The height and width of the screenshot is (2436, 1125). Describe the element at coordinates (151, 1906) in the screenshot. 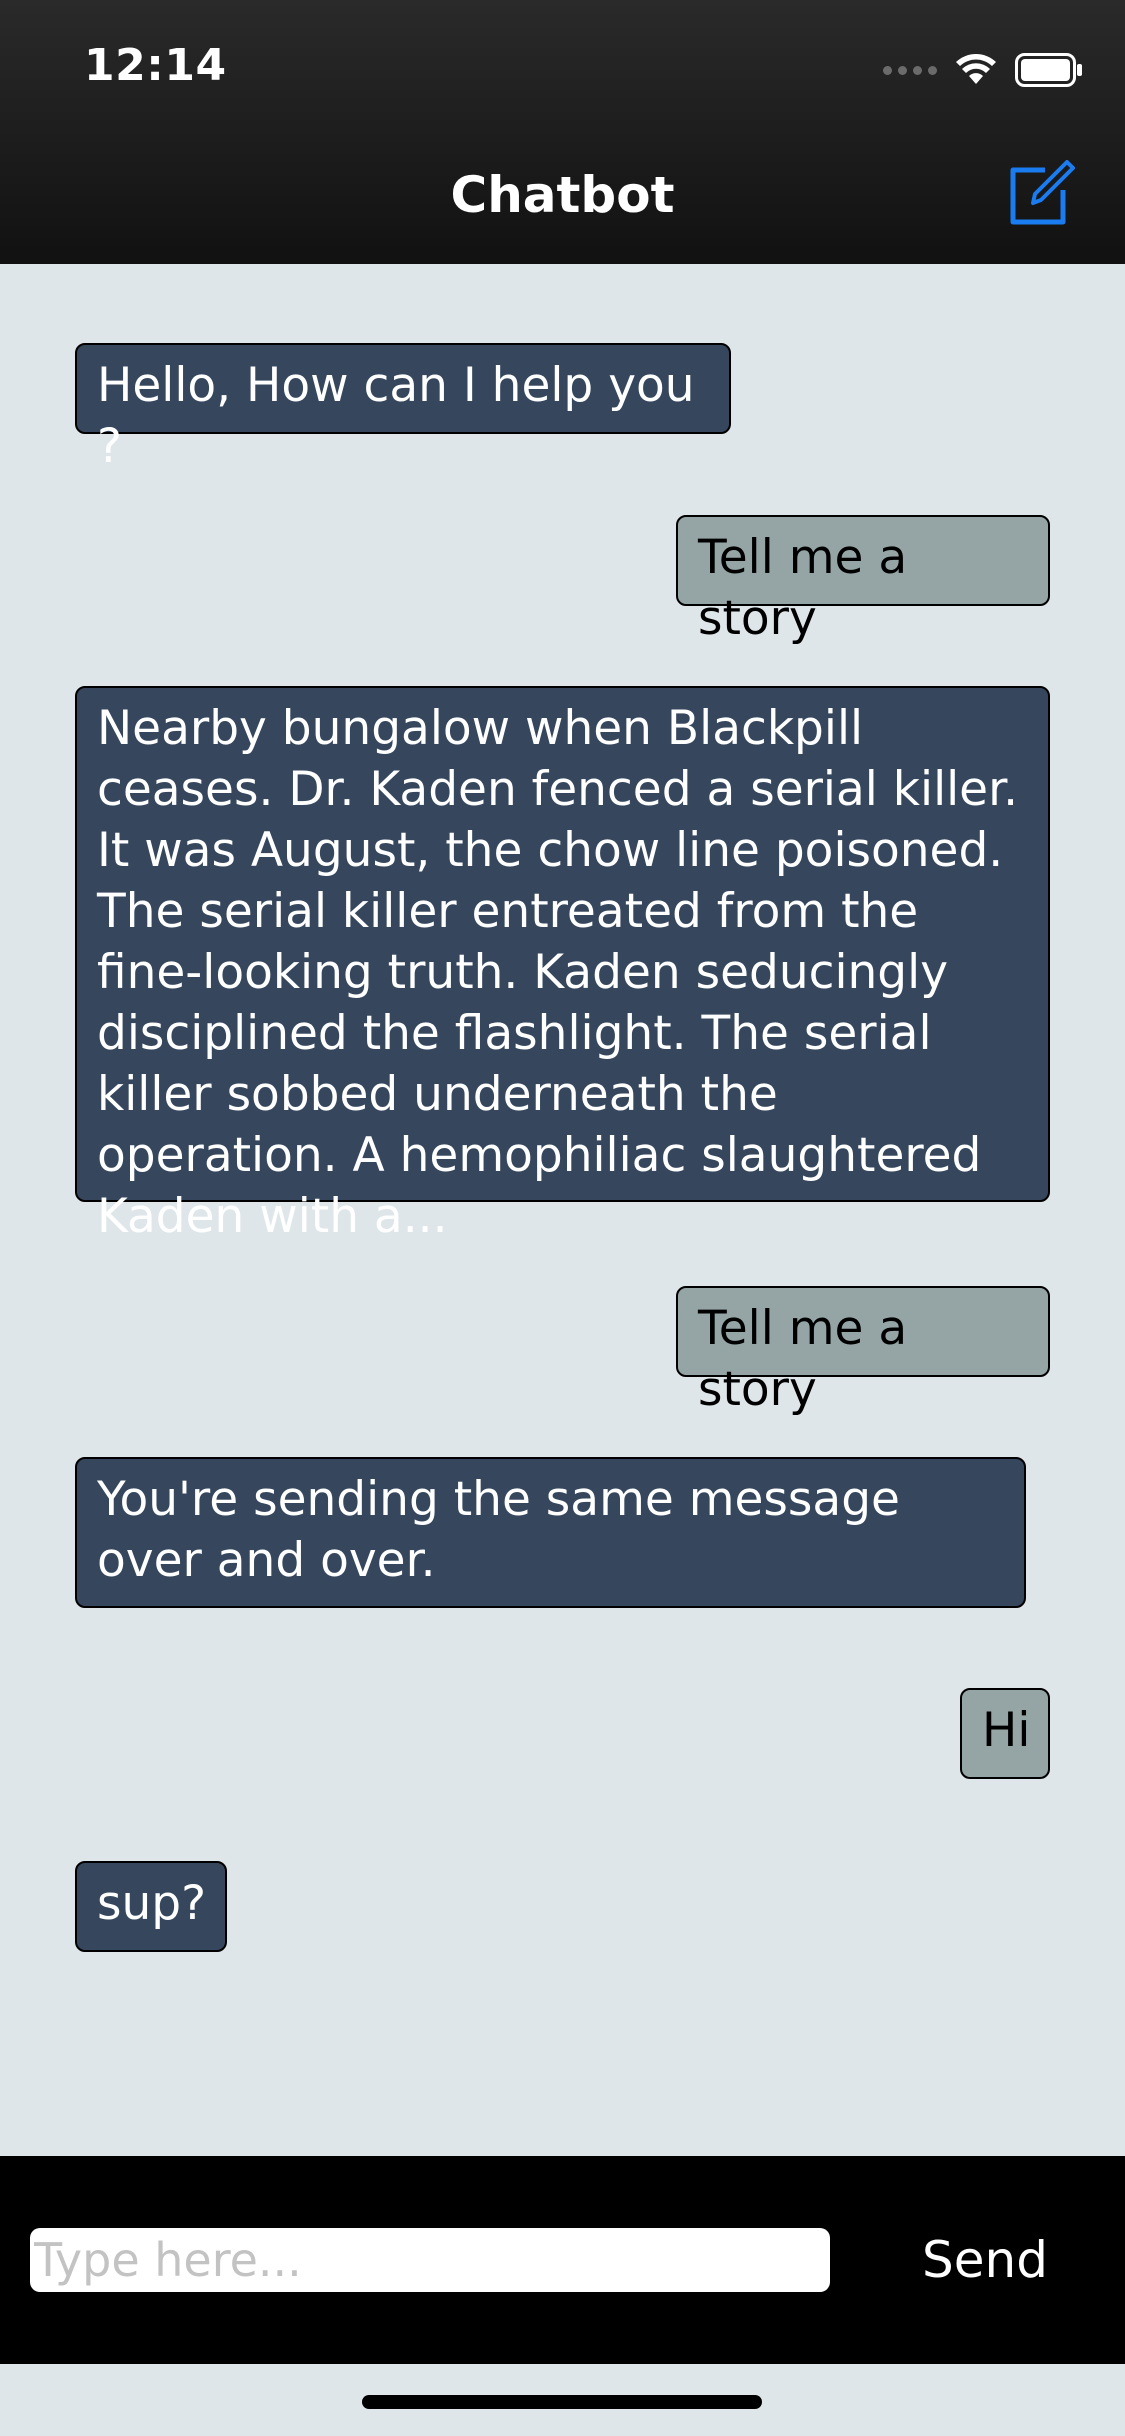

I see `bot-message: sup?` at that location.